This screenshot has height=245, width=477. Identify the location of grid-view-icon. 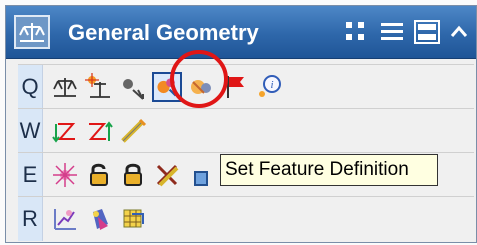
(356, 32).